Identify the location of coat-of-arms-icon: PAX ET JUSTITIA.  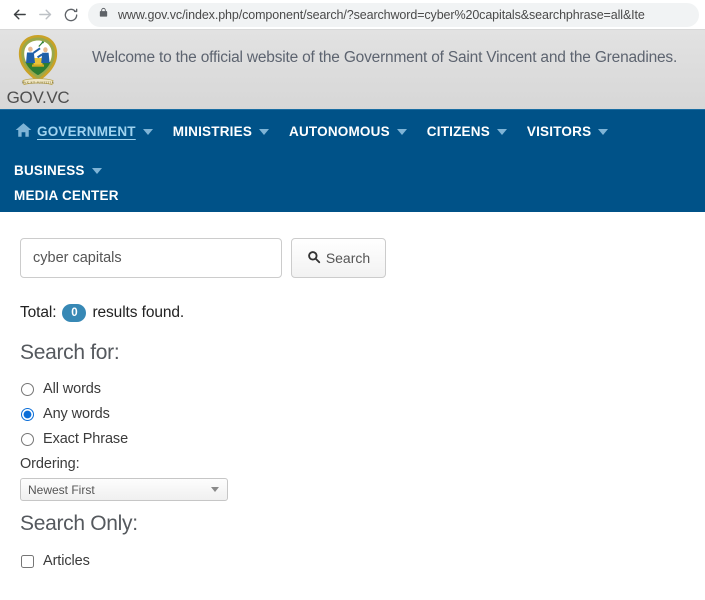
(38, 62).